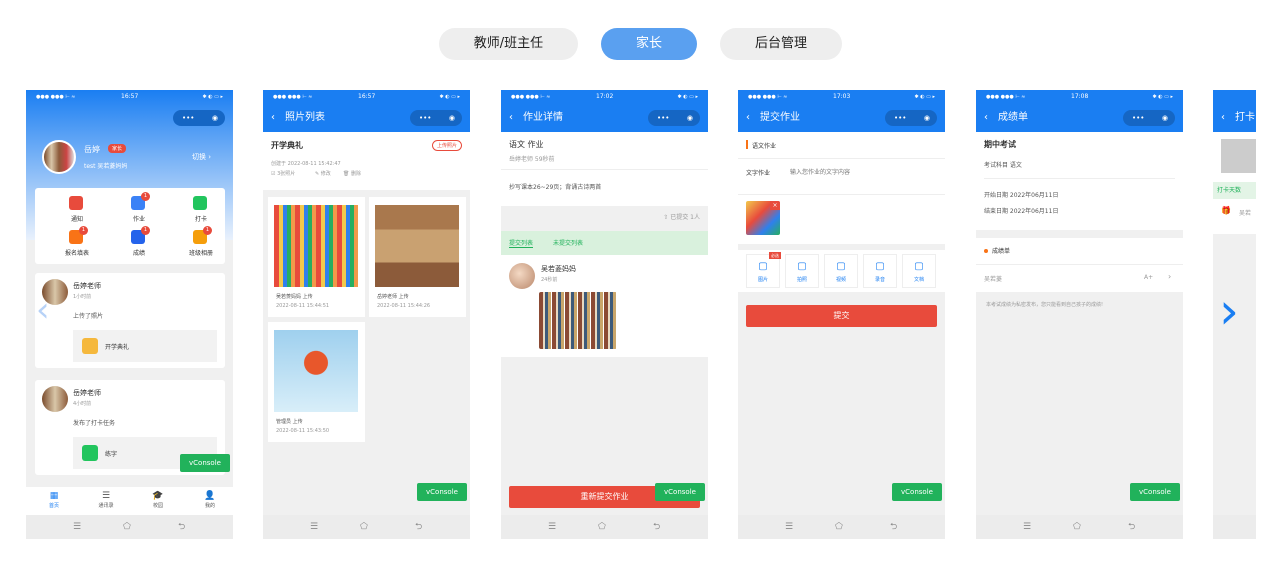 This screenshot has width=1282, height=566. Describe the element at coordinates (993, 278) in the screenshot. I see `student-name: 吴若菱` at that location.